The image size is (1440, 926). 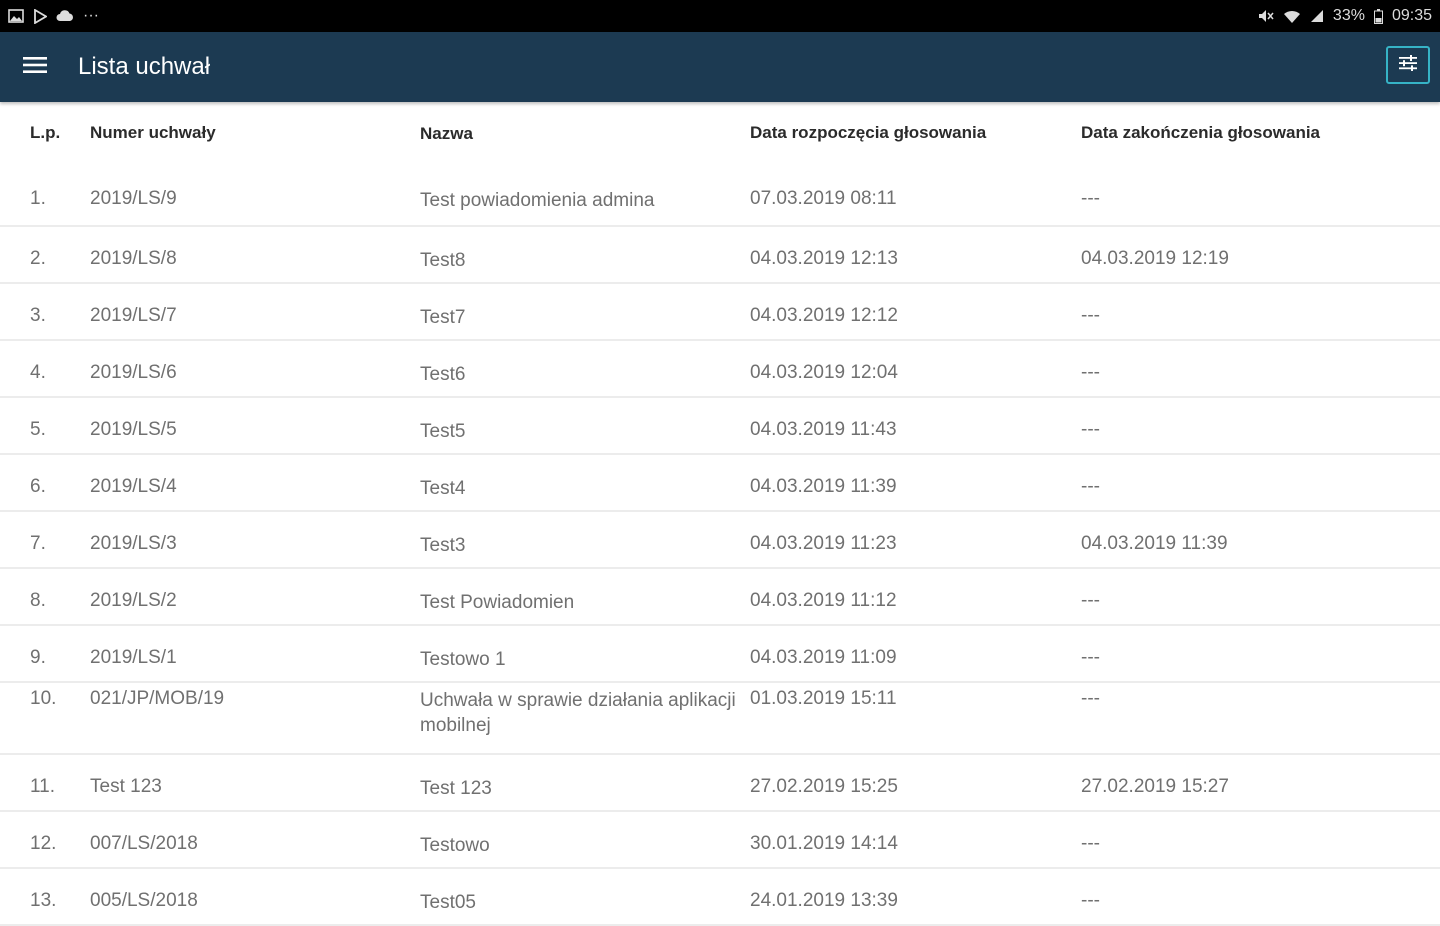 I want to click on cell-start-date: 04.03.2019 12:04, so click(x=824, y=372).